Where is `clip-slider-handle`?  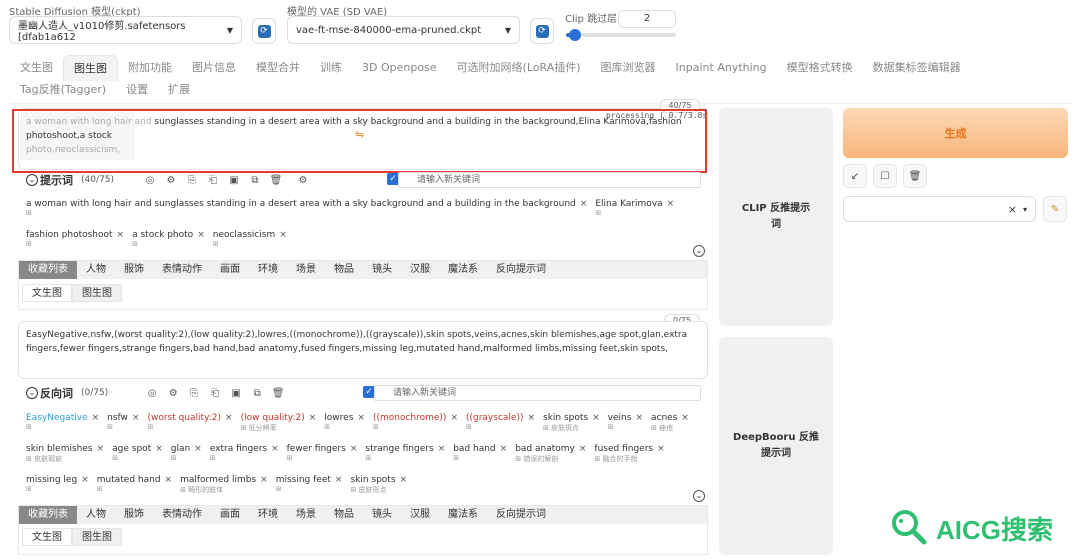 clip-slider-handle is located at coordinates (574, 35).